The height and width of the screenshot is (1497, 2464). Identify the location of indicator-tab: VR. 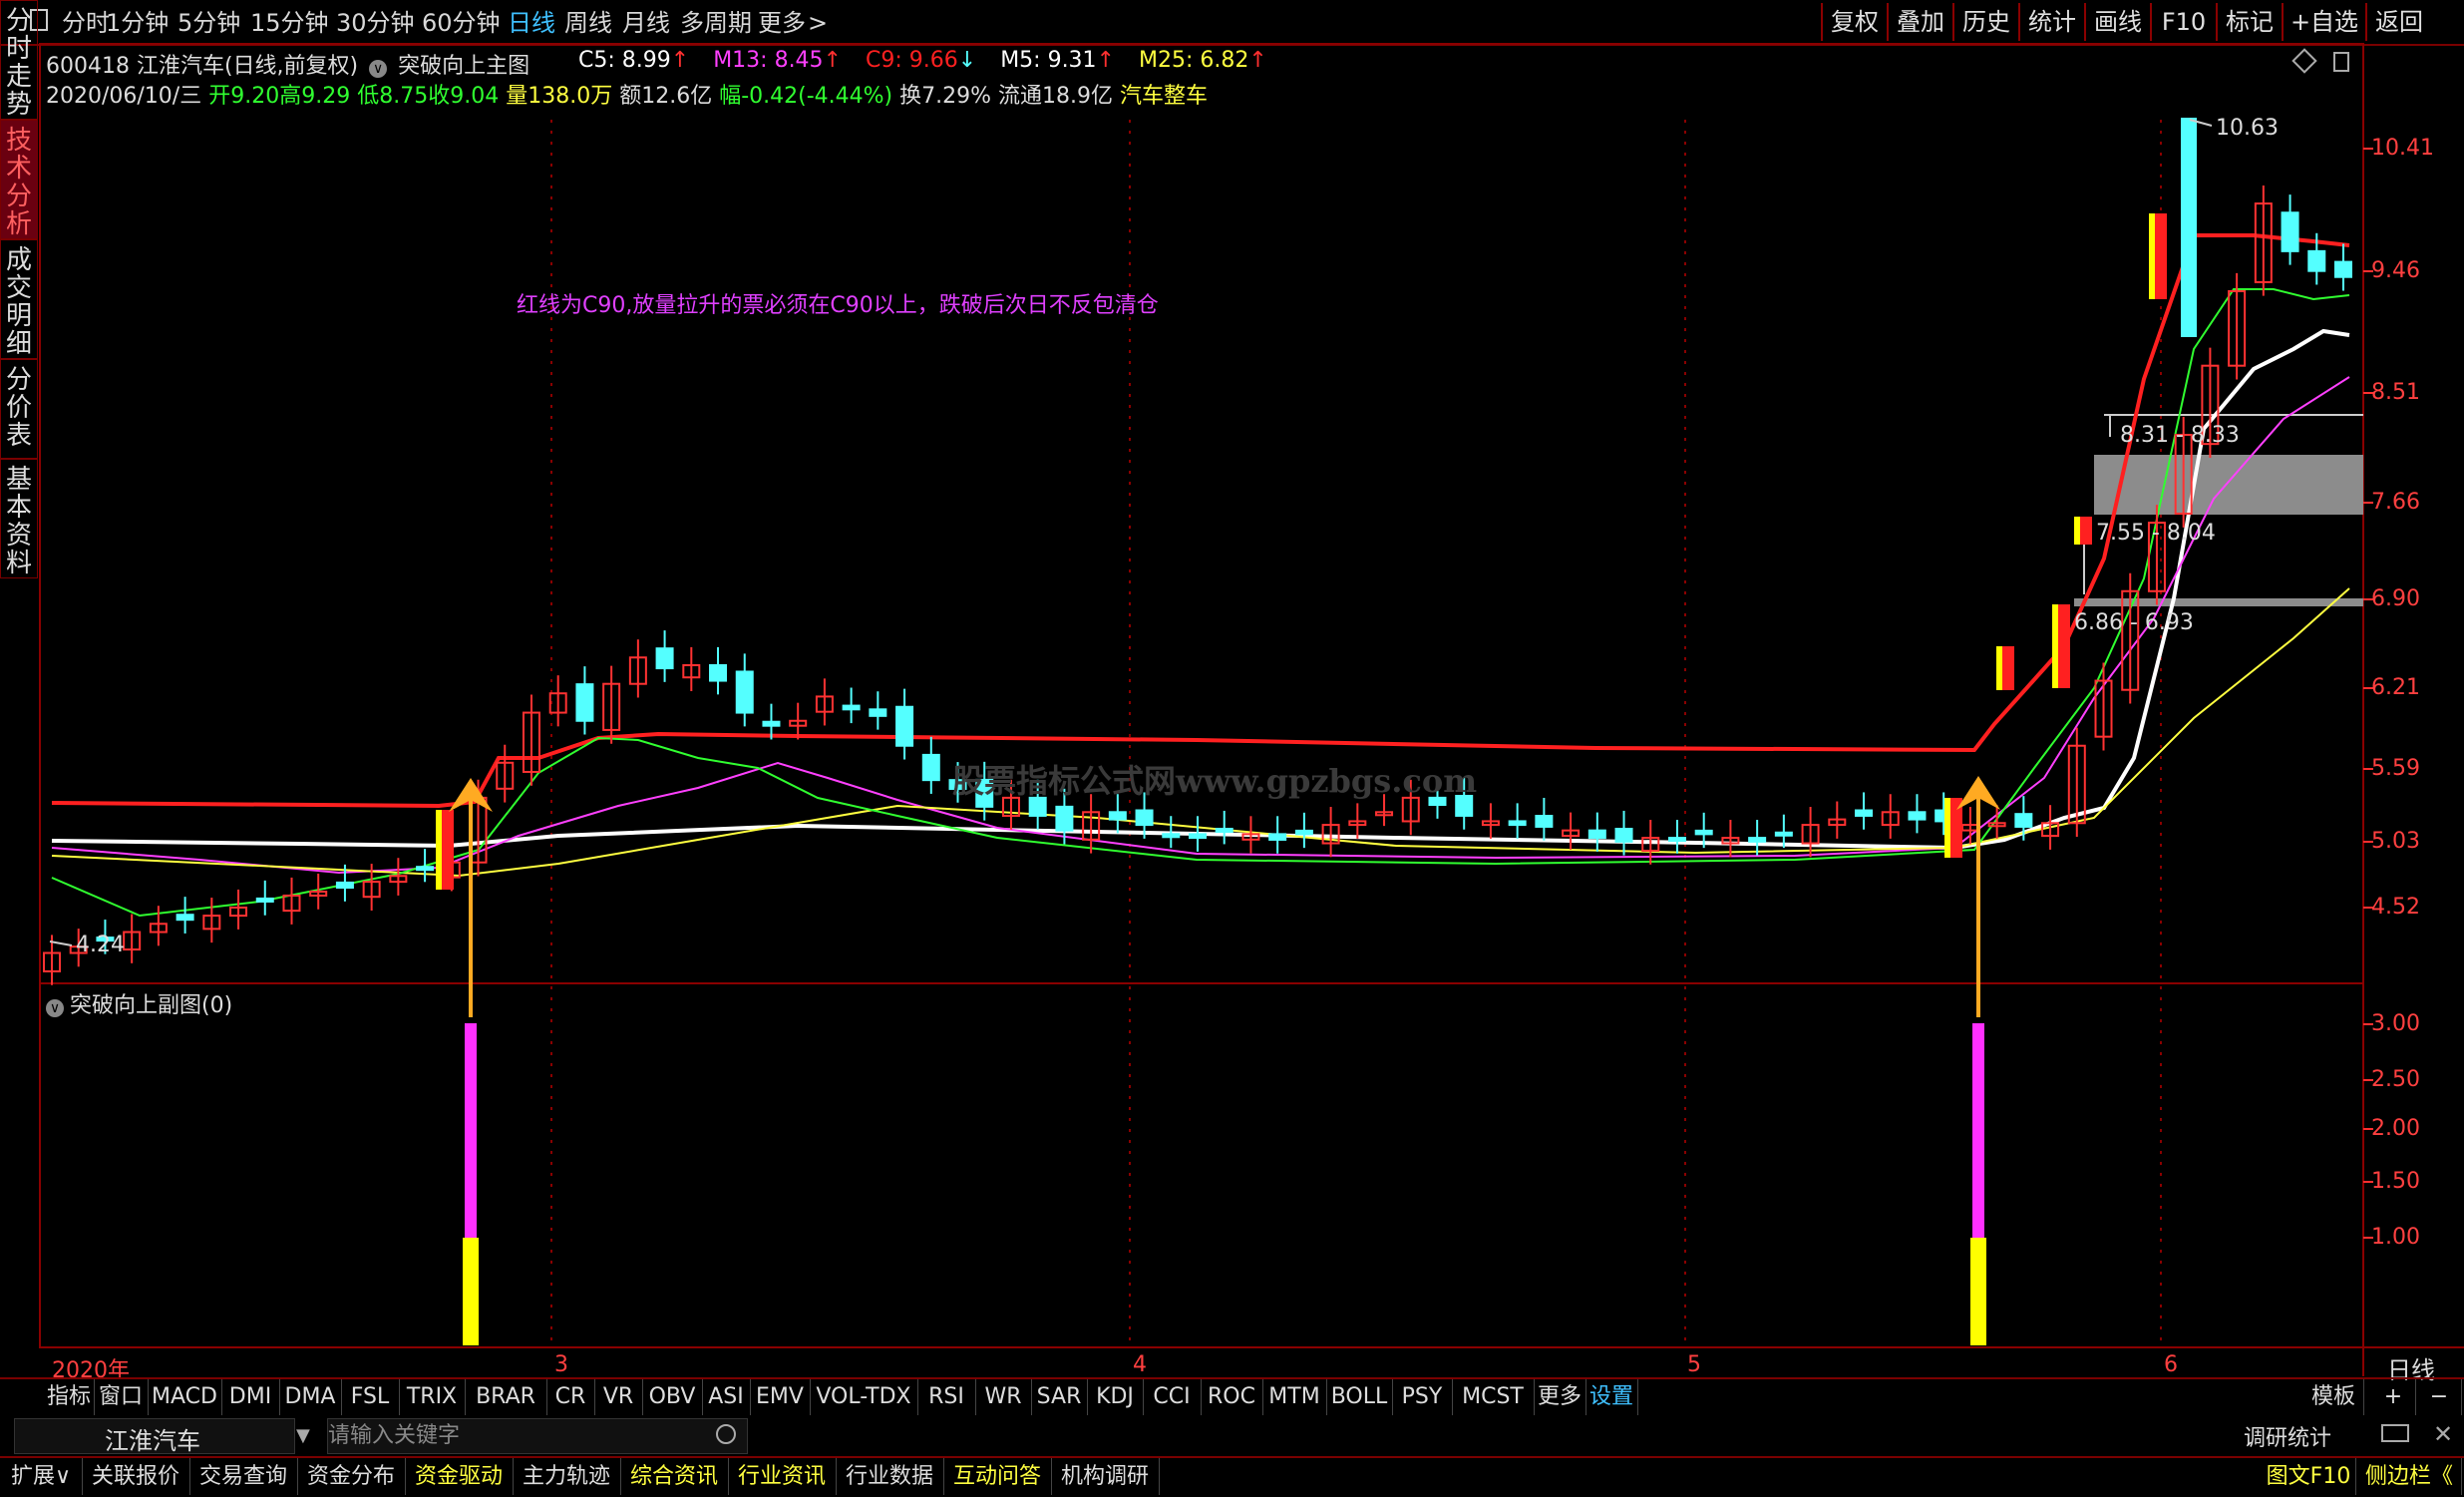
(619, 1397).